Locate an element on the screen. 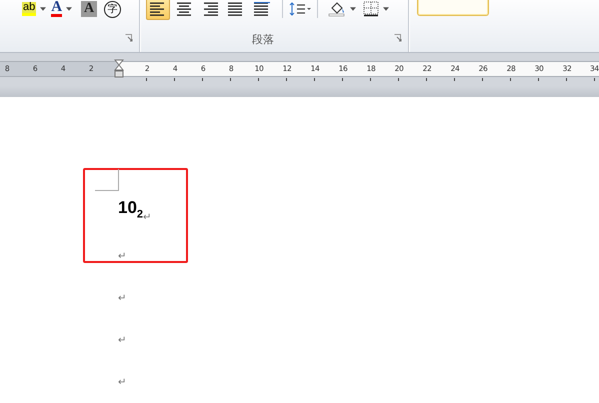 The height and width of the screenshot is (403, 599). character-shading-button: A is located at coordinates (89, 9).